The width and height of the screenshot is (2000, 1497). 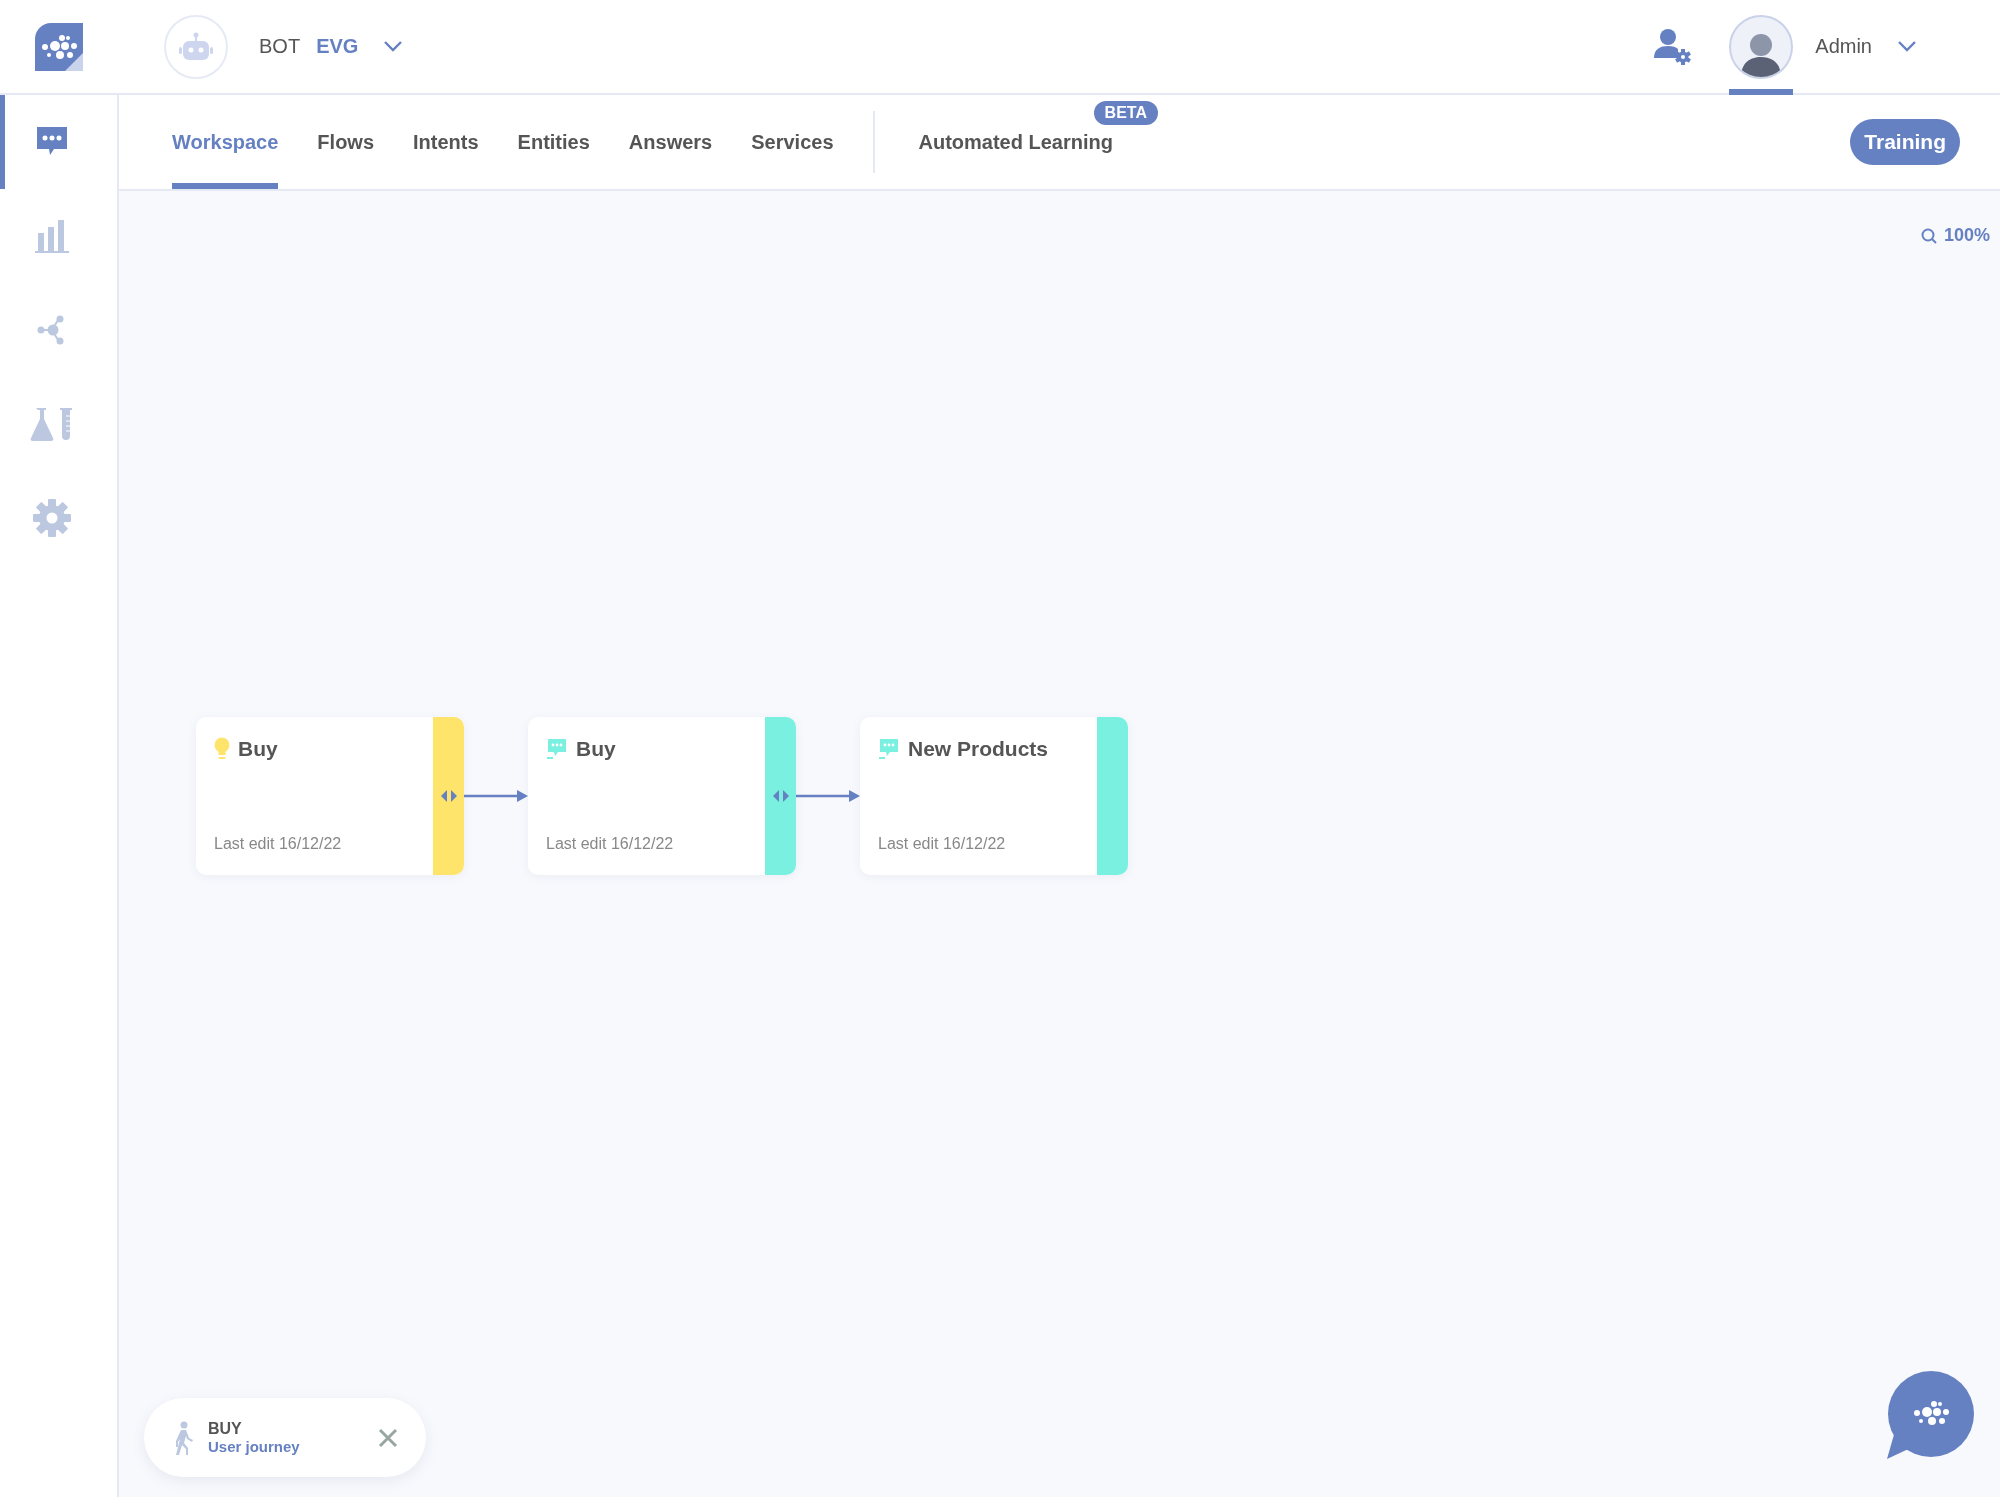 What do you see at coordinates (222, 749) in the screenshot?
I see `lightbulb-icon` at bounding box center [222, 749].